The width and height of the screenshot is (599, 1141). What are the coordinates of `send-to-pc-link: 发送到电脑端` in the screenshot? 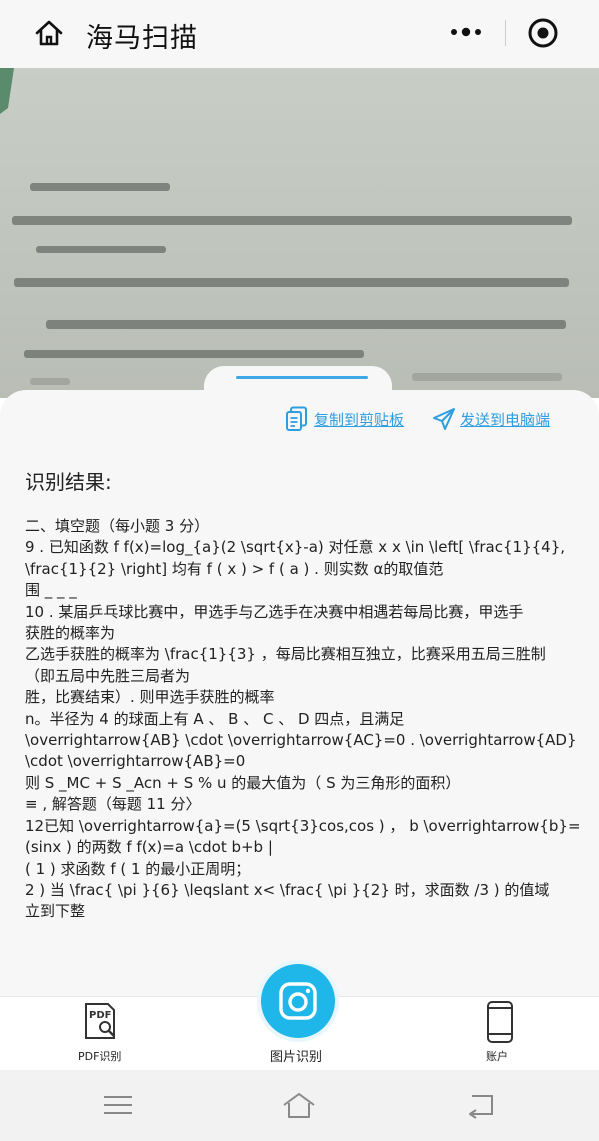 It's located at (505, 419).